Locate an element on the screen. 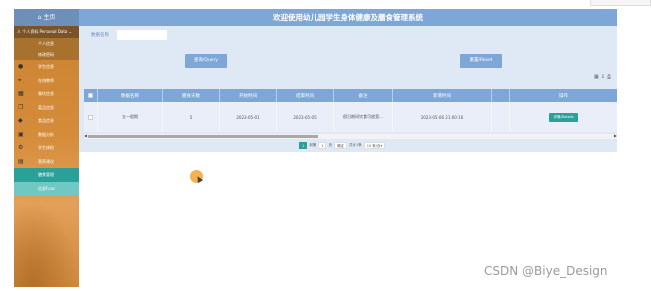  per-page-select: 10 条/页▾ is located at coordinates (374, 145).